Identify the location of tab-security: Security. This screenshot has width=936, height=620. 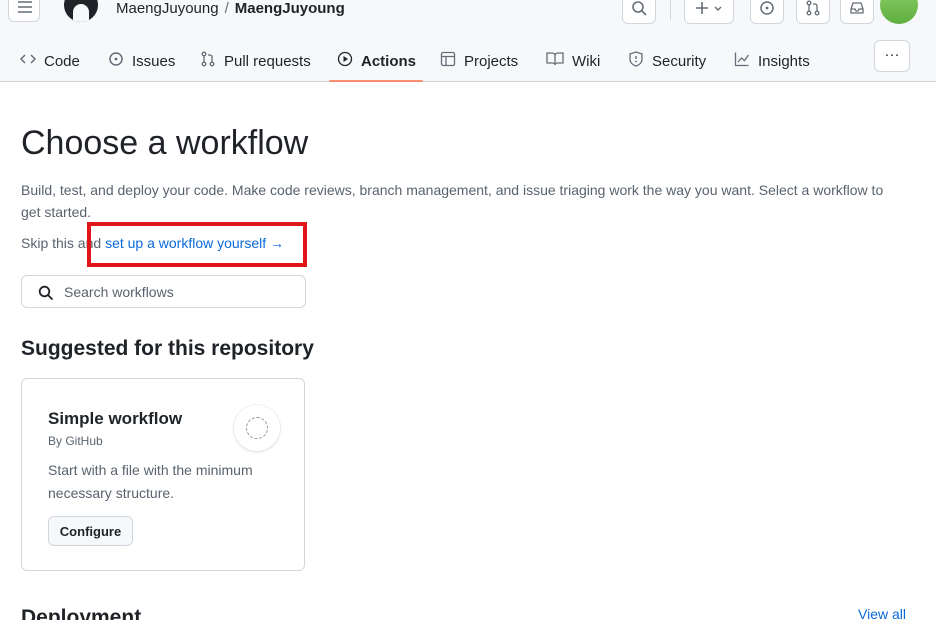
(667, 61).